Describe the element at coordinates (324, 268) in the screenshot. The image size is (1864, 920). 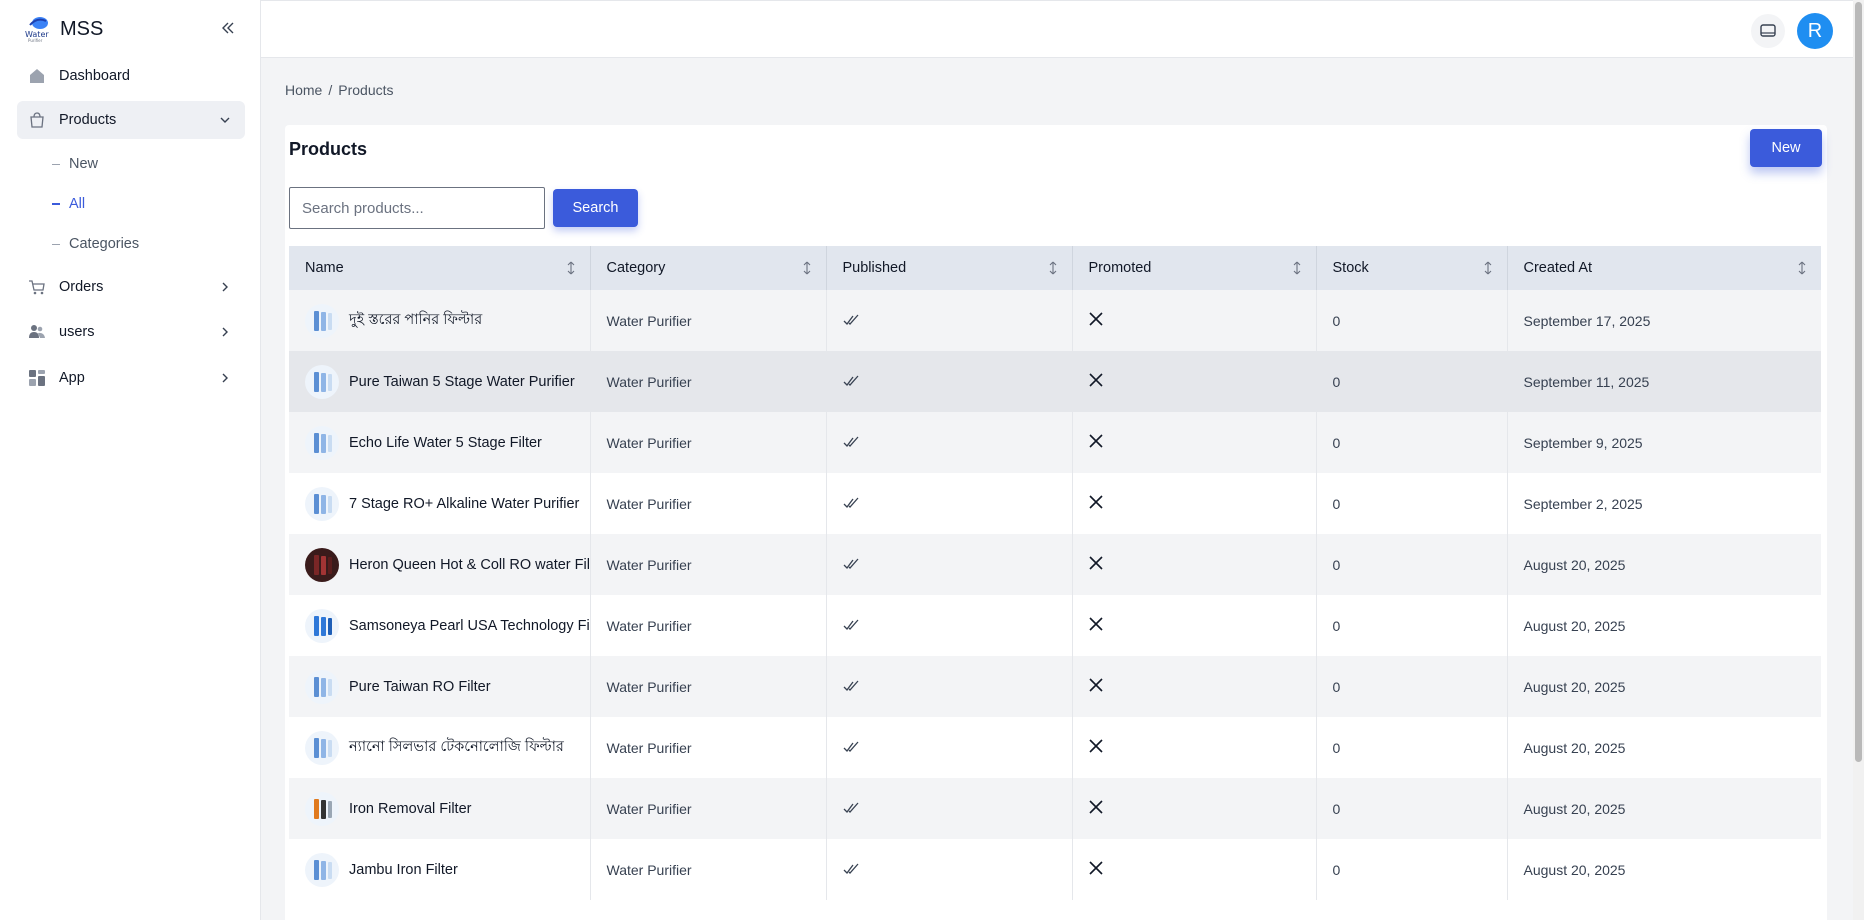
I see `column-header-label: Name` at that location.